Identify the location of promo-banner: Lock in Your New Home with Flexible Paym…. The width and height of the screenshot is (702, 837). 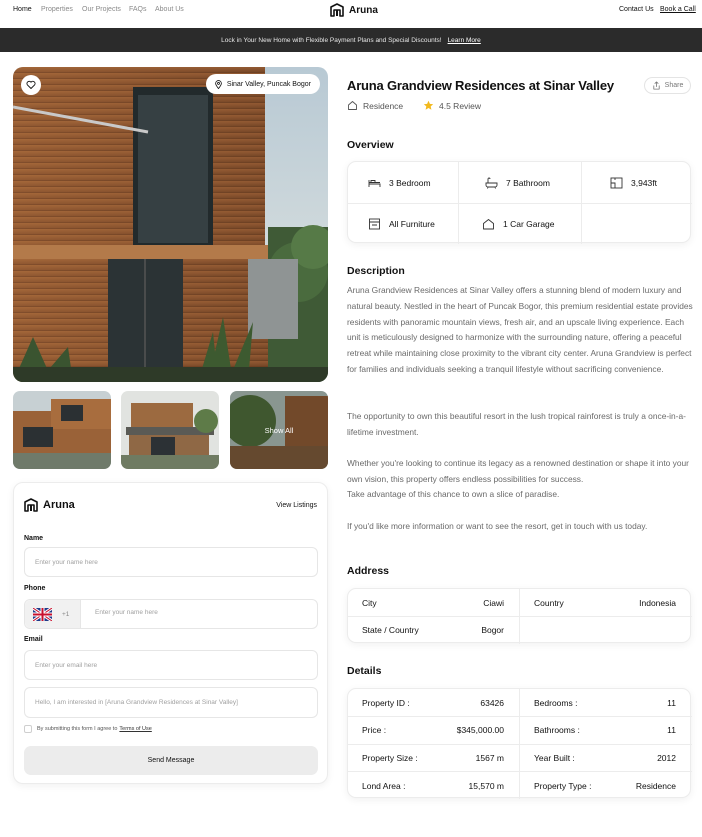
(351, 40).